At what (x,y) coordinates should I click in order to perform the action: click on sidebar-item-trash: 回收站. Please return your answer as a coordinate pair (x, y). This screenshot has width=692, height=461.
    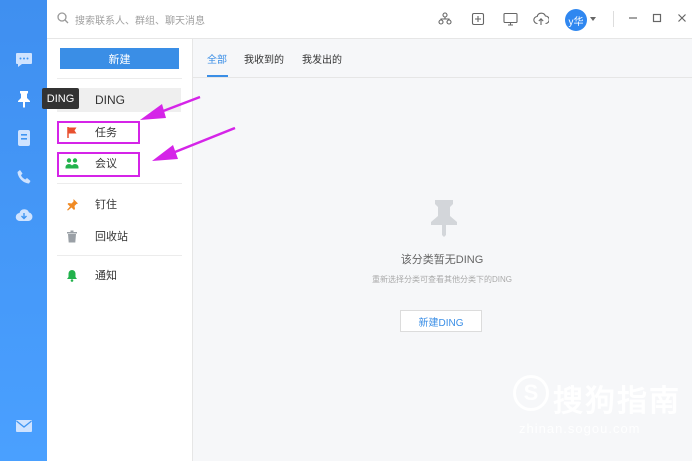
    Looking at the image, I should click on (119, 236).